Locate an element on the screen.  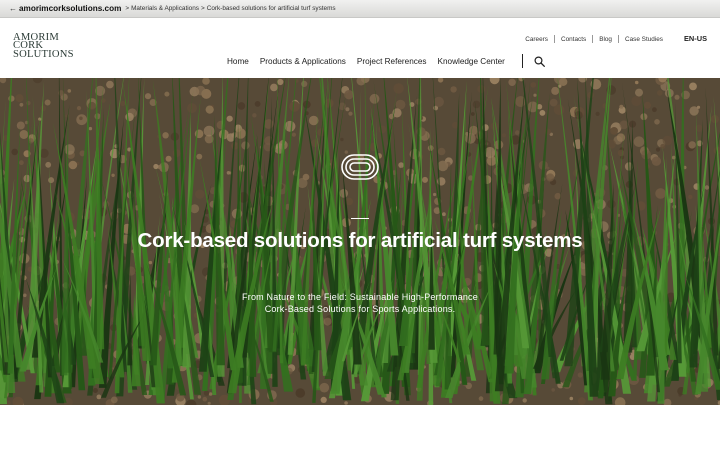
search-icon is located at coordinates (540, 61).